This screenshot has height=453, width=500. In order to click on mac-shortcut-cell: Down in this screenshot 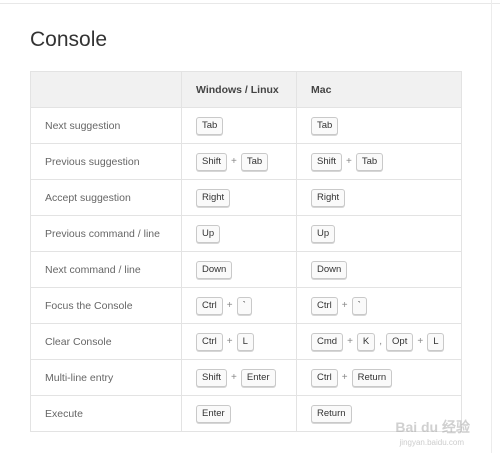, I will do `click(379, 269)`.